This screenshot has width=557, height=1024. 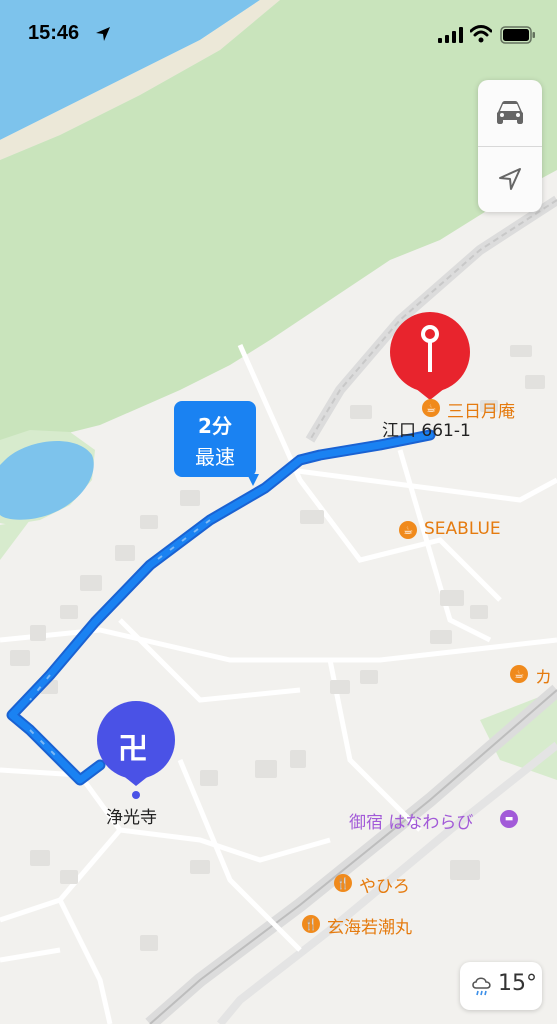 I want to click on poi-label-seablue: SEABLUE, so click(x=462, y=529).